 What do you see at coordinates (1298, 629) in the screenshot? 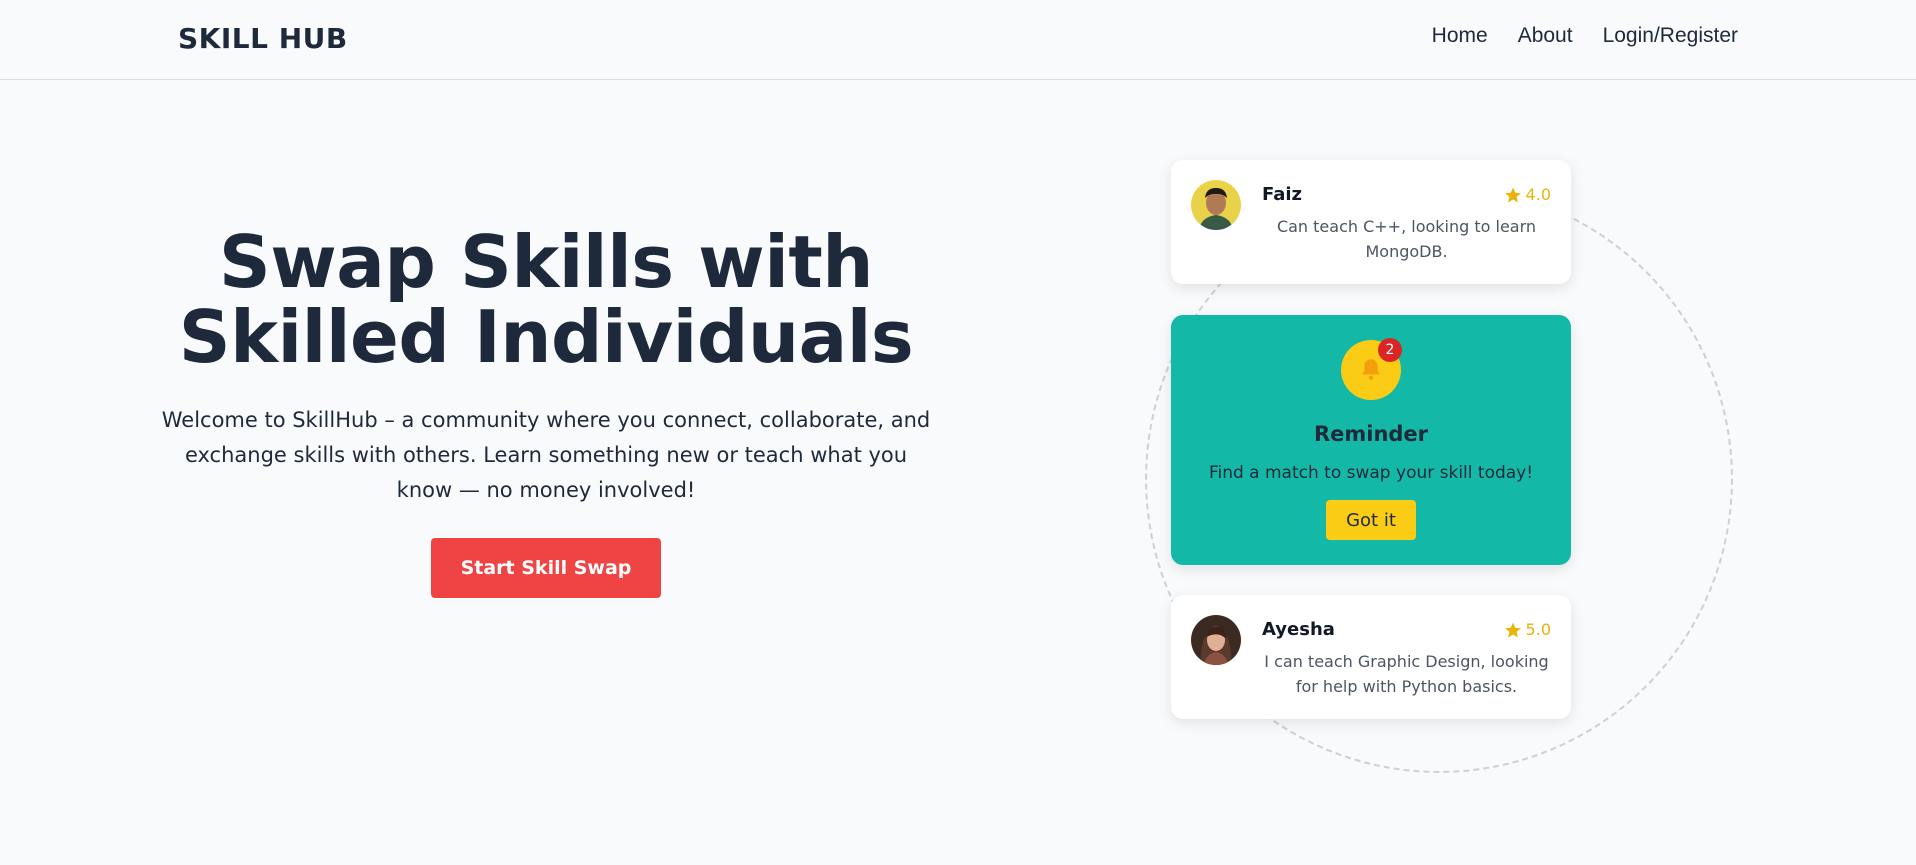
I see `user-name: Ayesha` at bounding box center [1298, 629].